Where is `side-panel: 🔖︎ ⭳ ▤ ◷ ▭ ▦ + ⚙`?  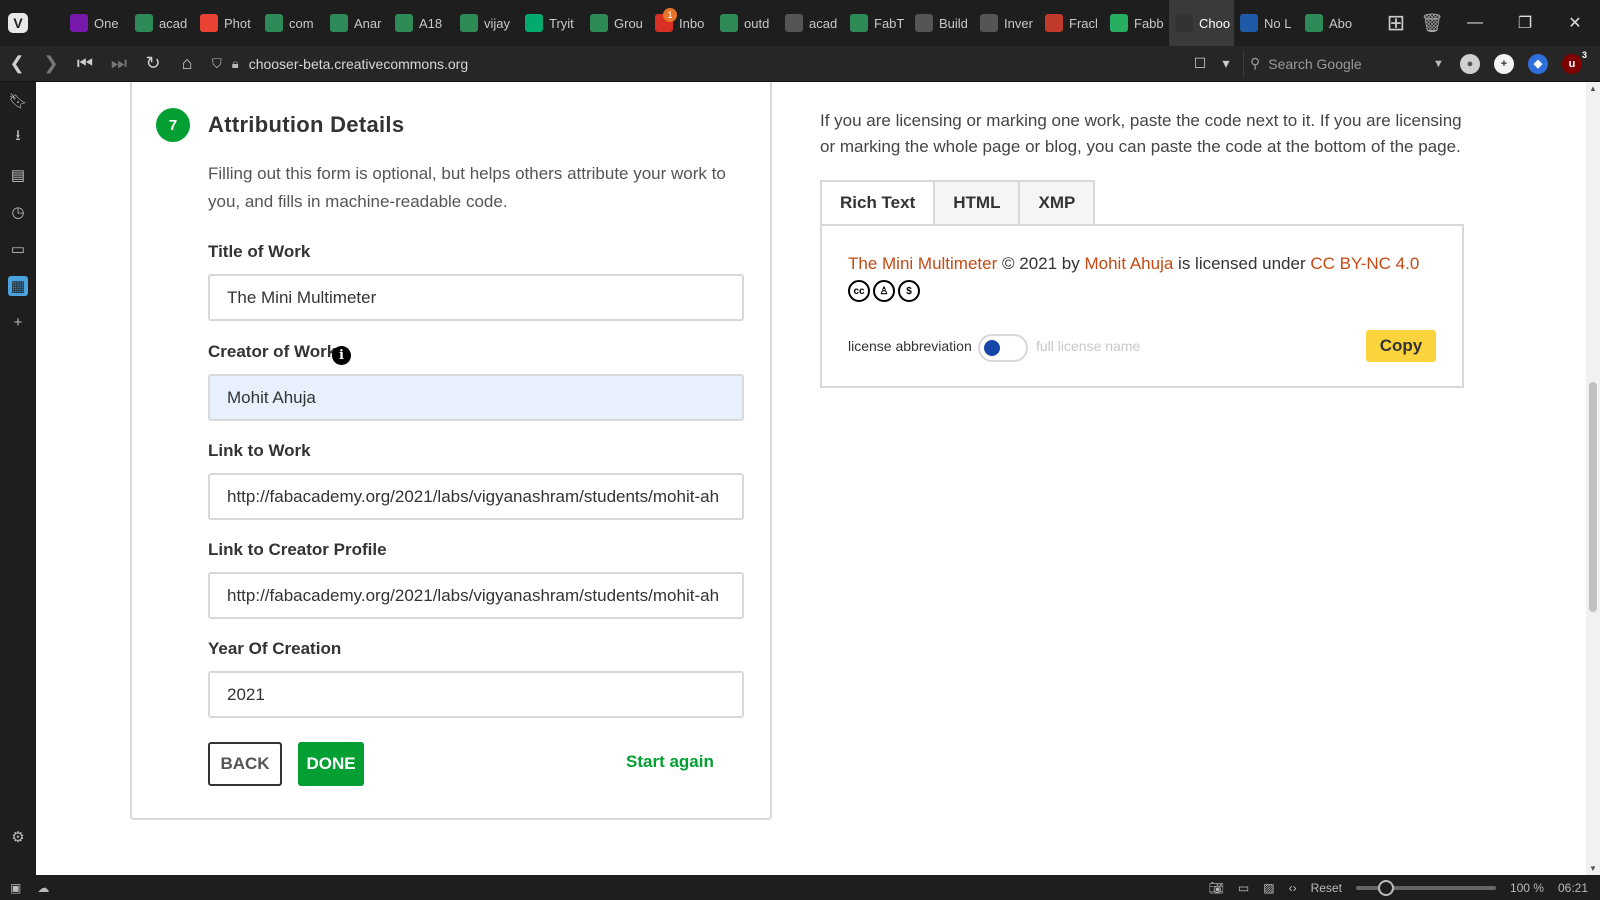
side-panel: 🔖︎ ⭳ ▤ ◷ ▭ ▦ + ⚙ is located at coordinates (18, 478).